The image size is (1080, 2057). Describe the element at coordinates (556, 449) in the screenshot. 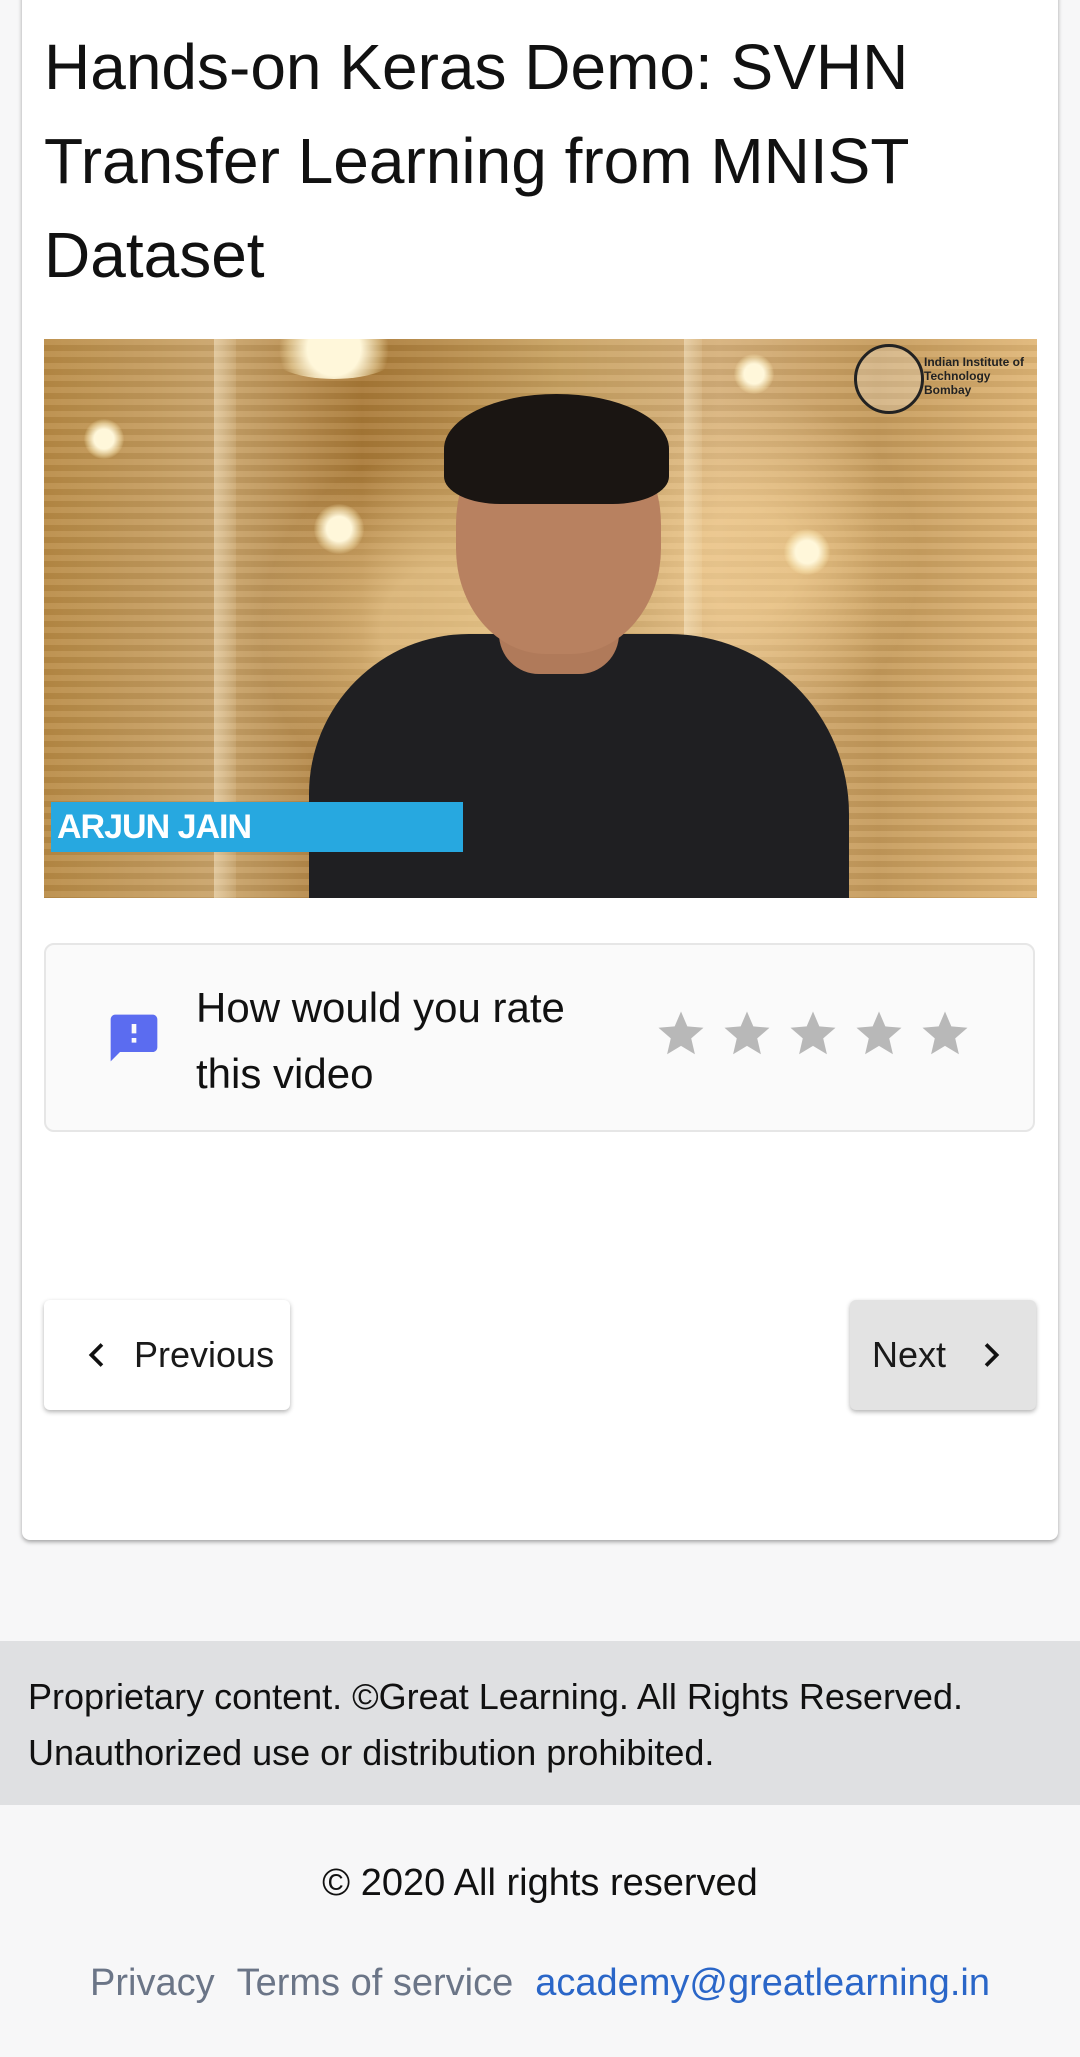

I see `presenter-hair` at that location.